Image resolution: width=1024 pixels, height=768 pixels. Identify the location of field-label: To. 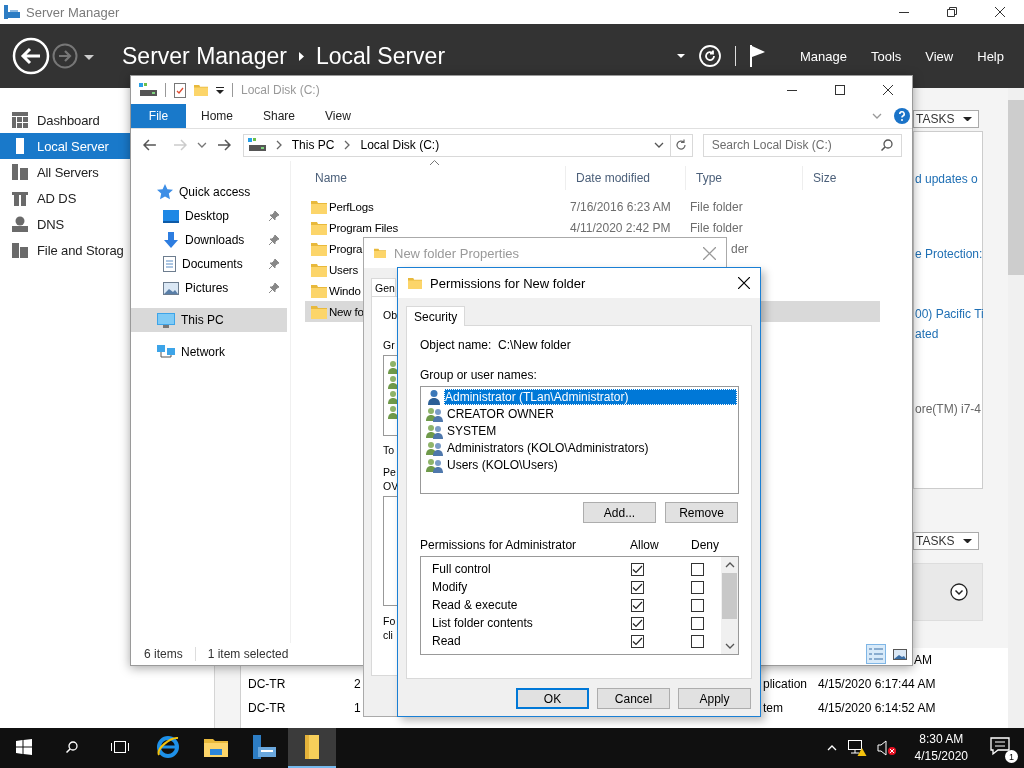
(389, 450).